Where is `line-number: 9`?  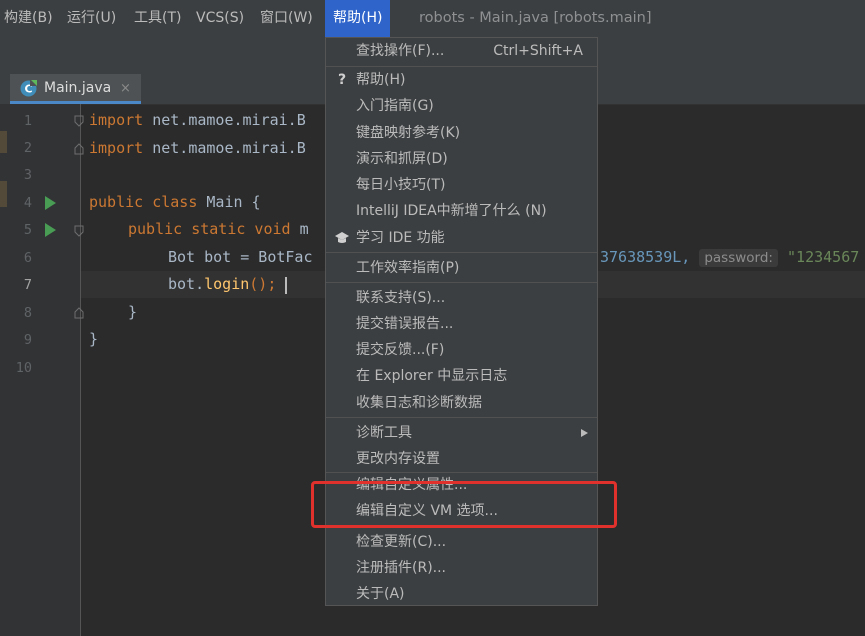 line-number: 9 is located at coordinates (27, 340).